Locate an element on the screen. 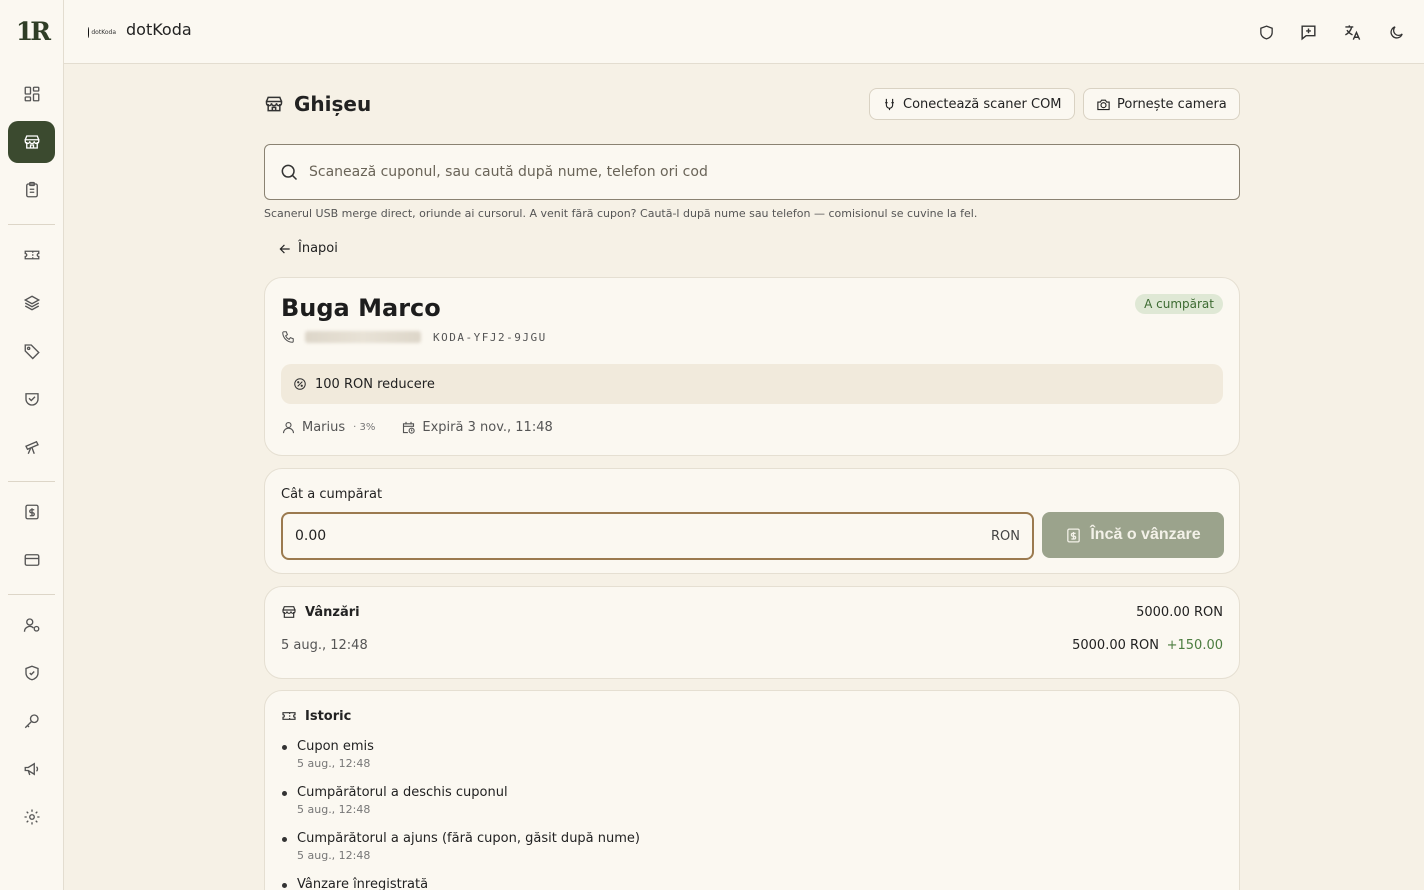 Image resolution: width=1424 pixels, height=890 pixels. connect-scanner-button: Conectează scaner COM is located at coordinates (972, 104).